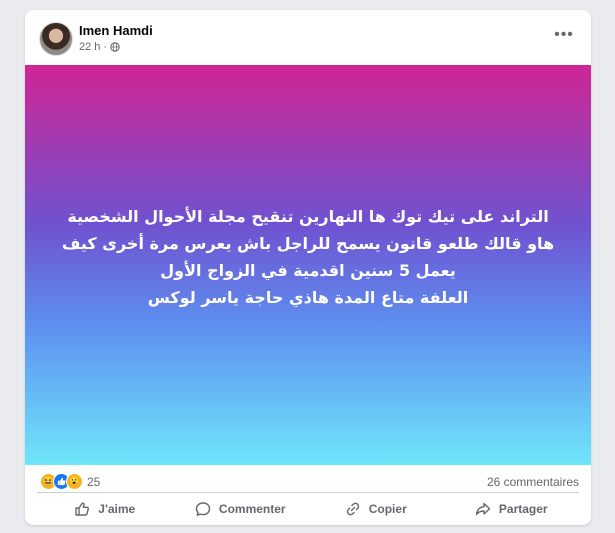  I want to click on more-options-icon: •••, so click(564, 35).